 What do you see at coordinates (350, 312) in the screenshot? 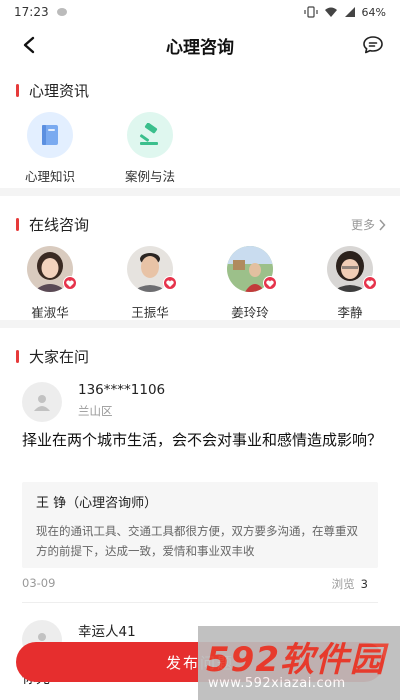
I see `advisor-name: 李静` at bounding box center [350, 312].